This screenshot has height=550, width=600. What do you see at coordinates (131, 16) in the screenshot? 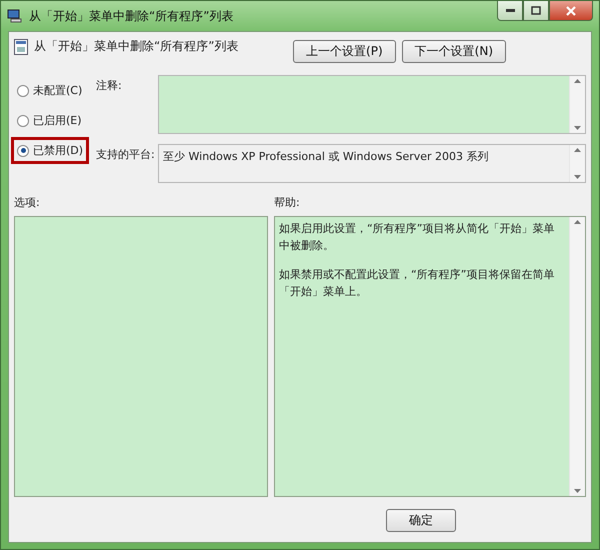
I see `window-title: 从「开始」菜单中删除“所有程序”列表` at bounding box center [131, 16].